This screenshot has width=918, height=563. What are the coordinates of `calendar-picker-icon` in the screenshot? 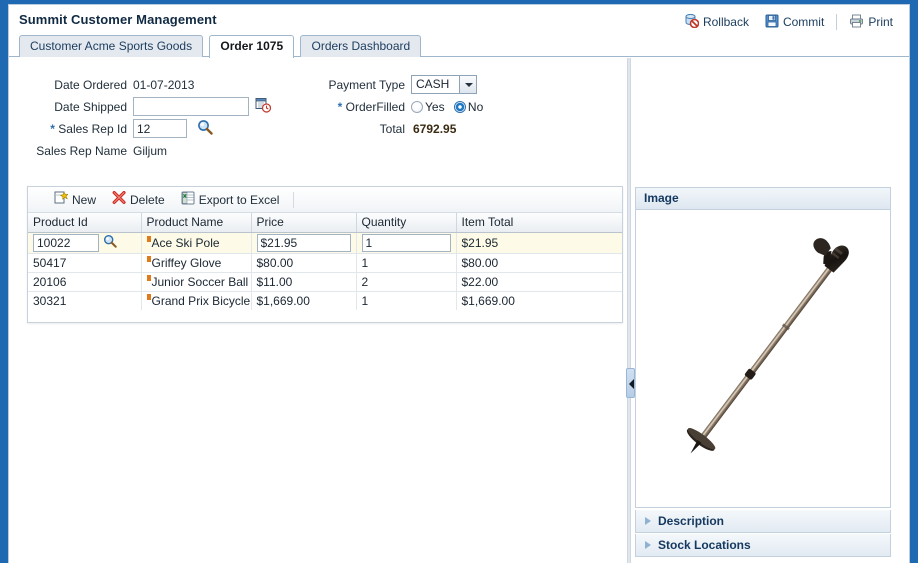 It's located at (263, 106).